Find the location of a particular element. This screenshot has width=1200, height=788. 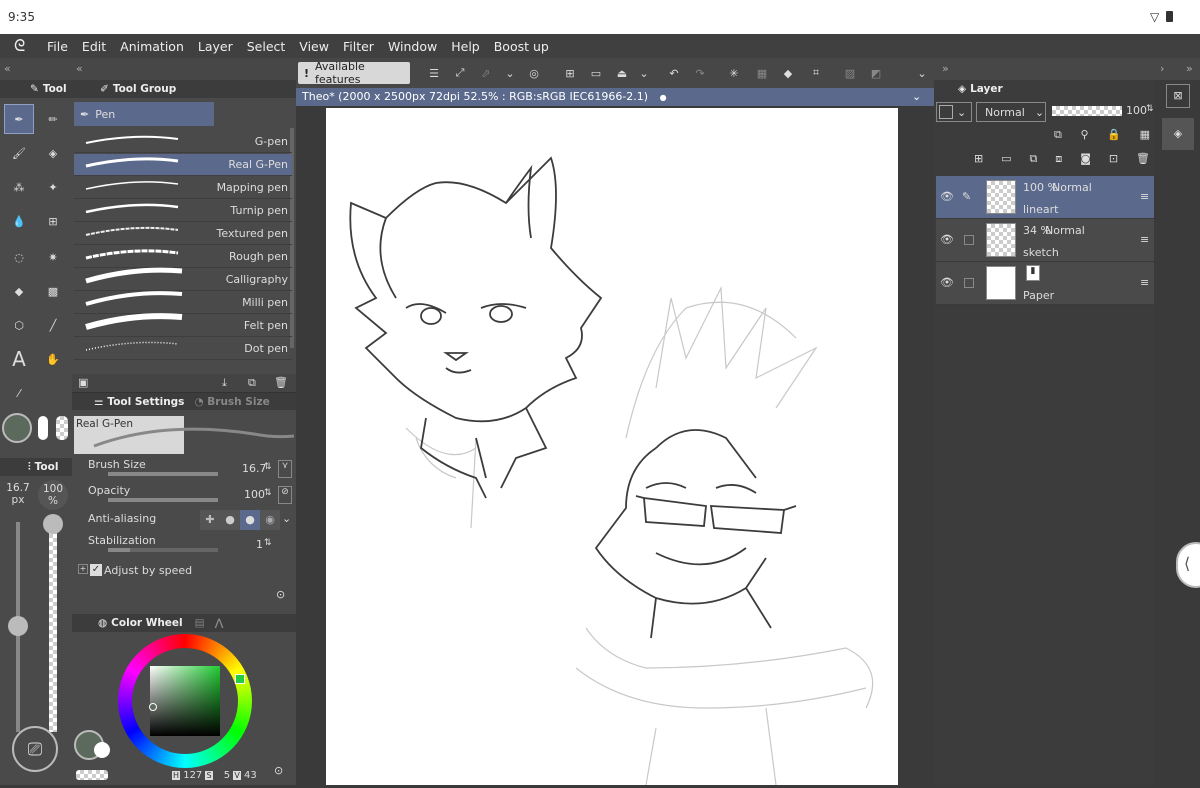

swap-color-icon: ⎚ is located at coordinates (35, 749).